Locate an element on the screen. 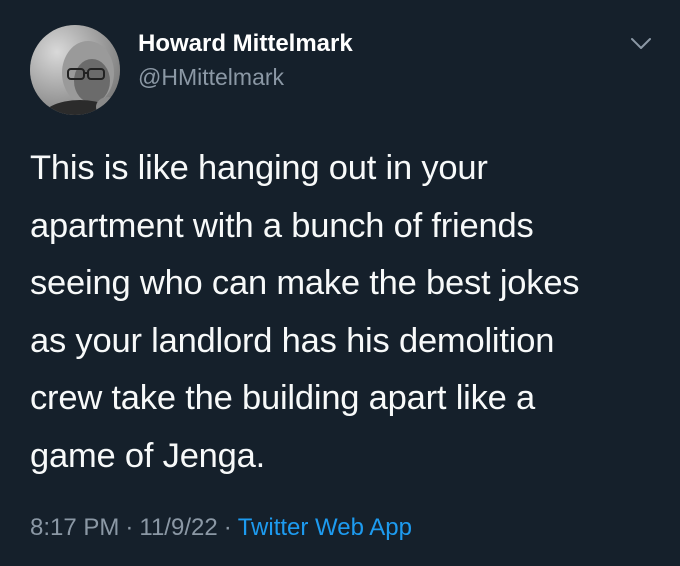 This screenshot has width=680, height=566. tweet-source-link: Twitter Web App is located at coordinates (325, 527).